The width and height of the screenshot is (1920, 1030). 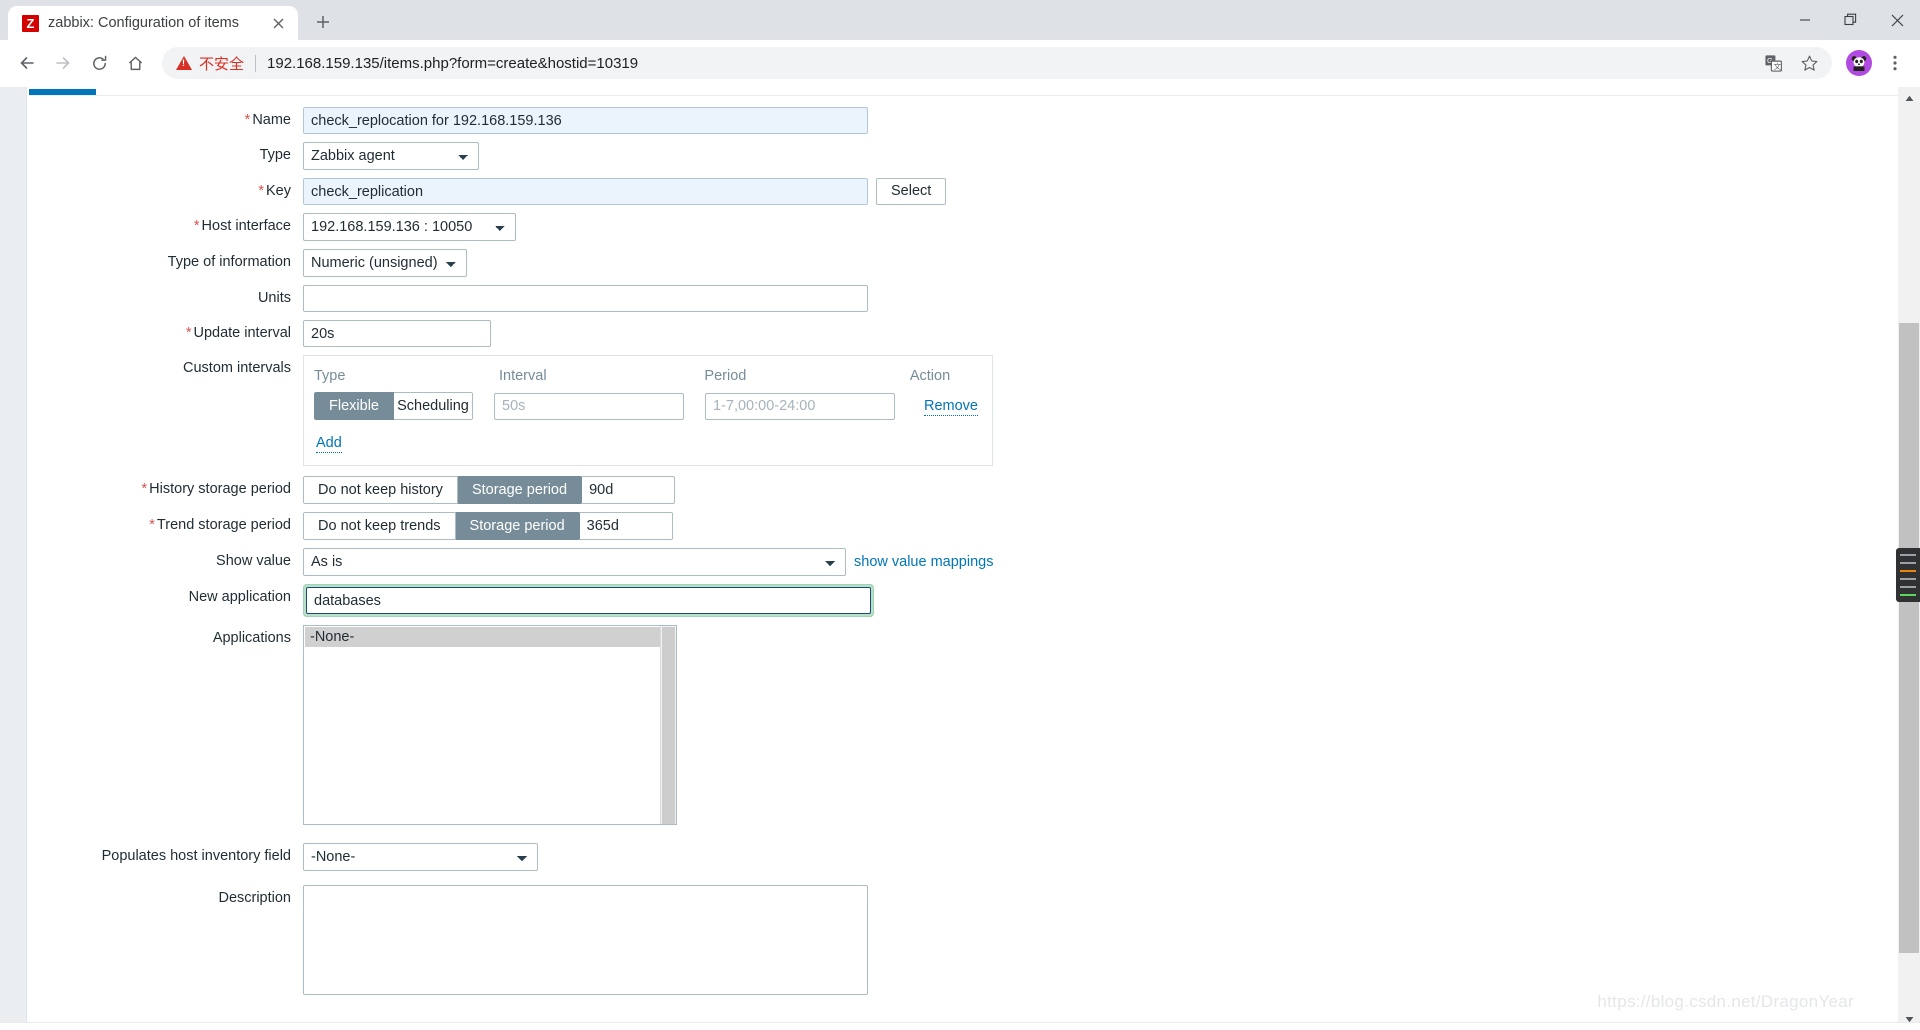 What do you see at coordinates (1809, 63) in the screenshot?
I see `bookmark-star-icon` at bounding box center [1809, 63].